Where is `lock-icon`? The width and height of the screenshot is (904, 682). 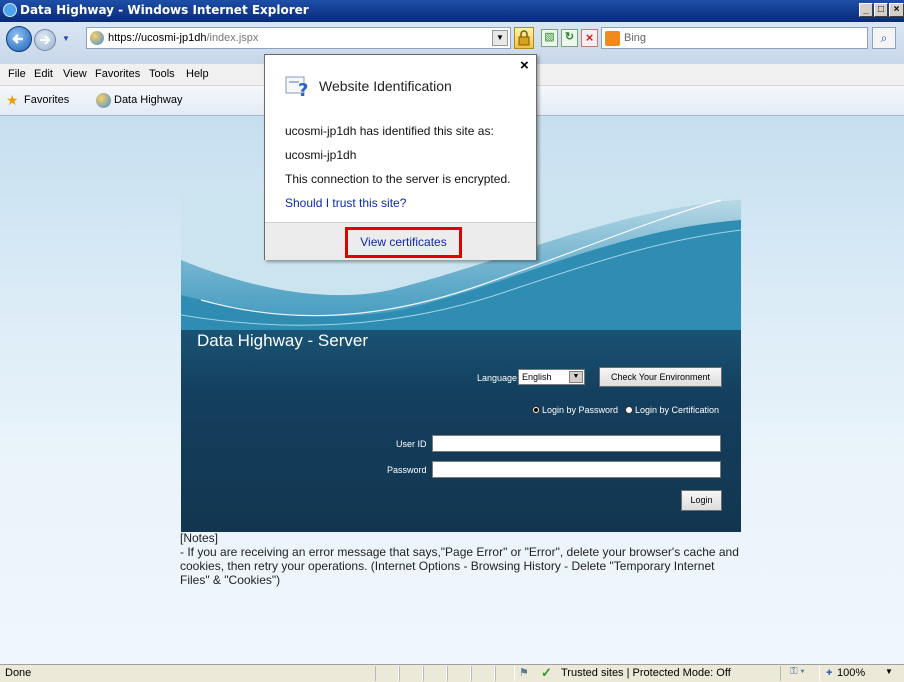
lock-icon is located at coordinates (524, 38).